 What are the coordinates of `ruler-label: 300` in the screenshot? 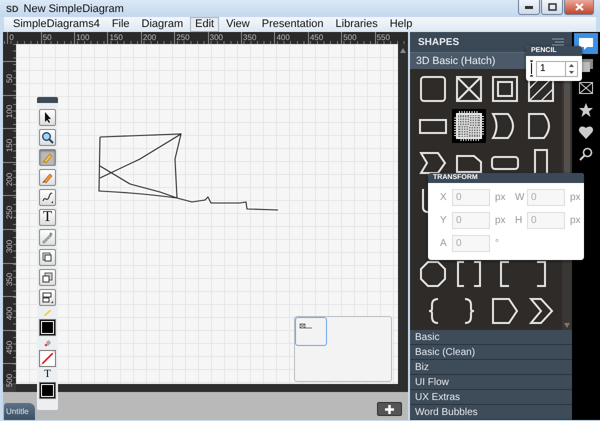 It's located at (9, 246).